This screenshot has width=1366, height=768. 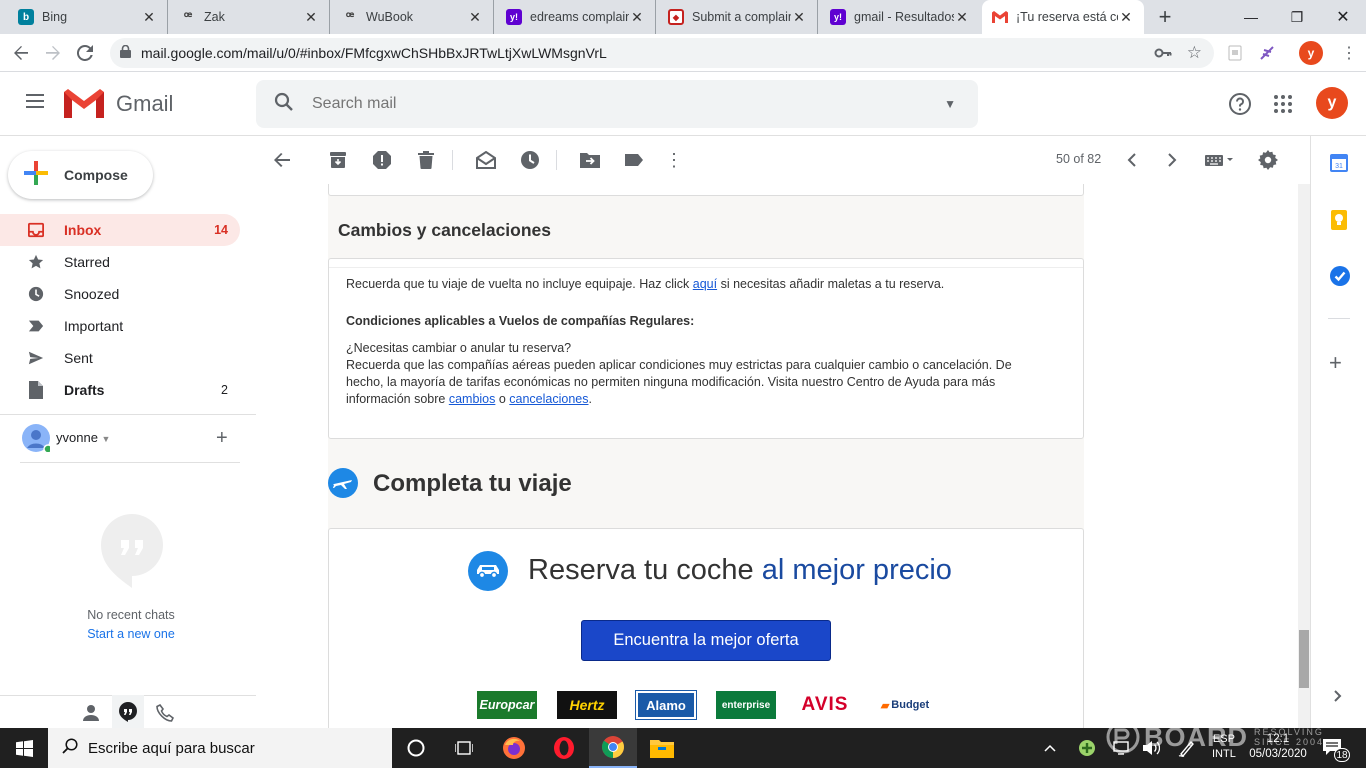 I want to click on tasks-check-icon, so click(x=1340, y=278).